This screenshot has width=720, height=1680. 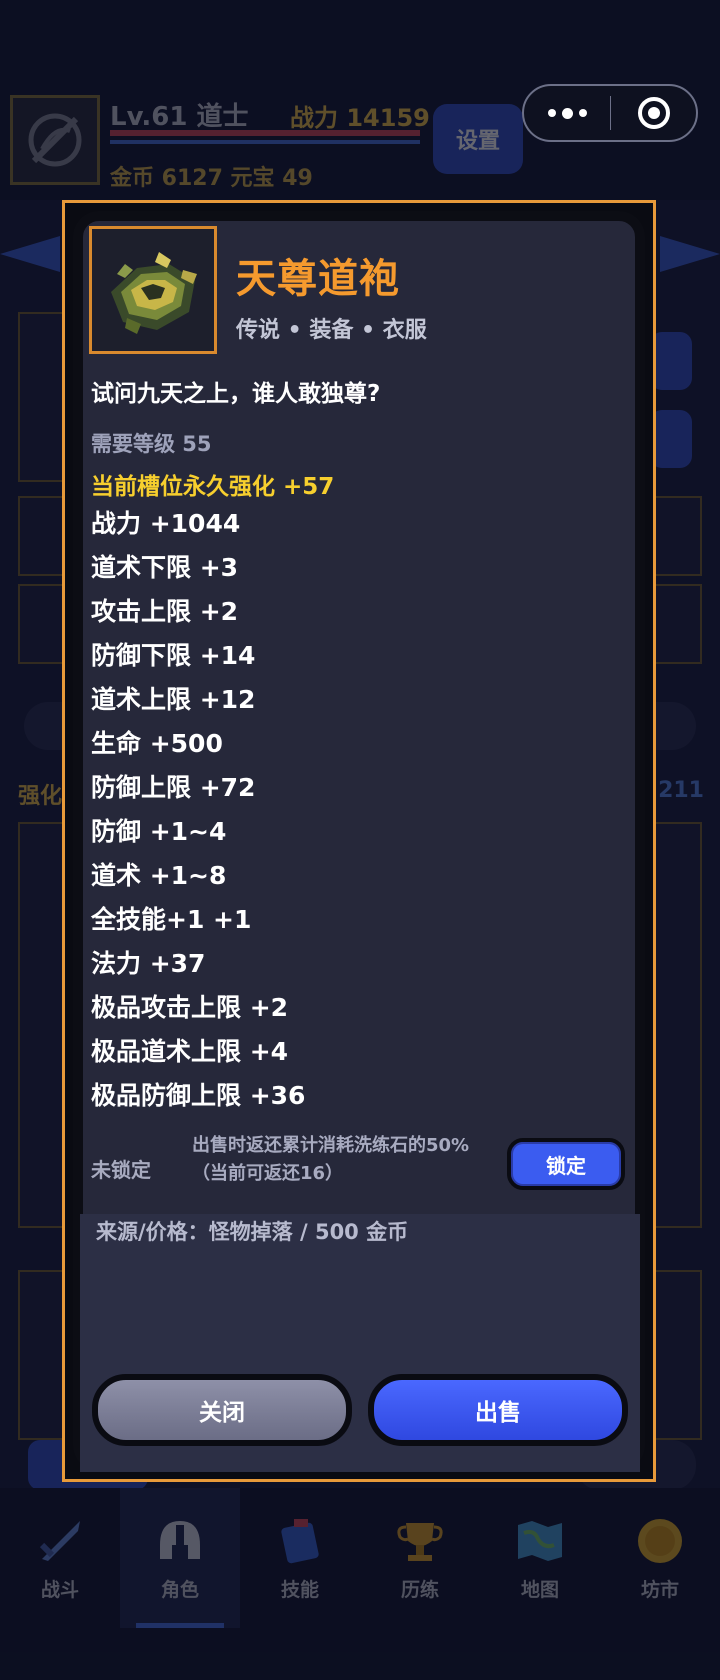 What do you see at coordinates (213, 487) in the screenshot?
I see `slot-enhancement: 当前槽位永久强化 +57` at bounding box center [213, 487].